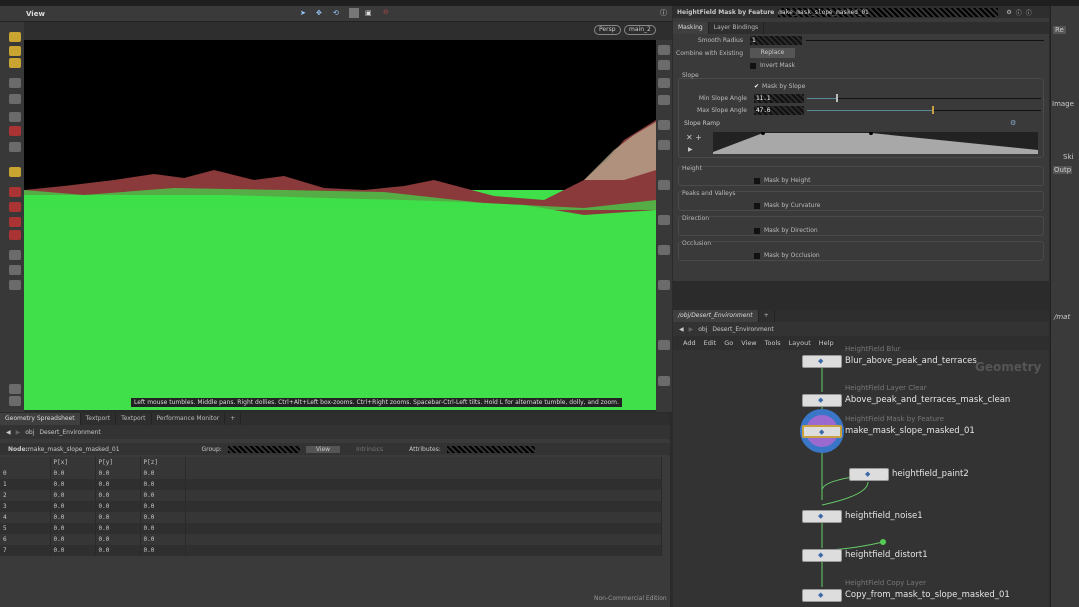  What do you see at coordinates (354, 13) in the screenshot?
I see `view-tool-icon` at bounding box center [354, 13].